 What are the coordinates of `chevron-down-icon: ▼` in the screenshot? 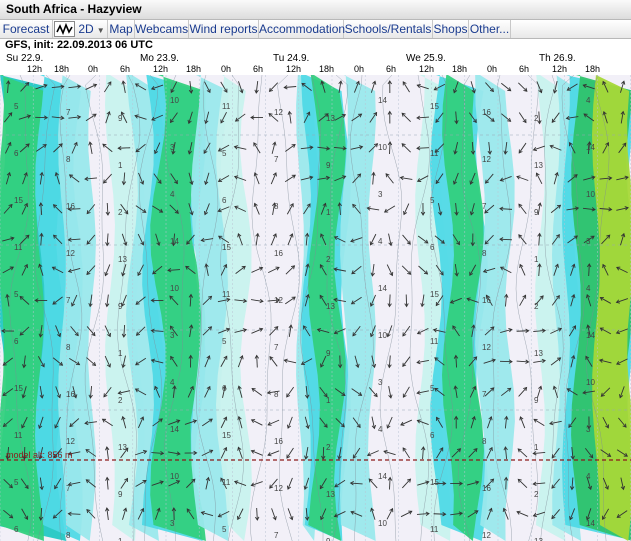 It's located at (100, 30).